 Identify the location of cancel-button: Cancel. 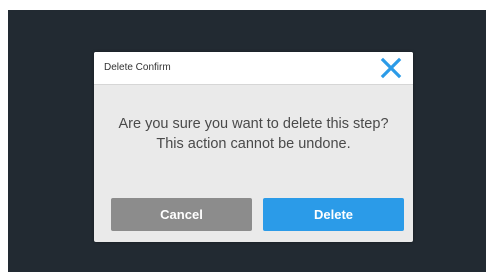
(181, 214).